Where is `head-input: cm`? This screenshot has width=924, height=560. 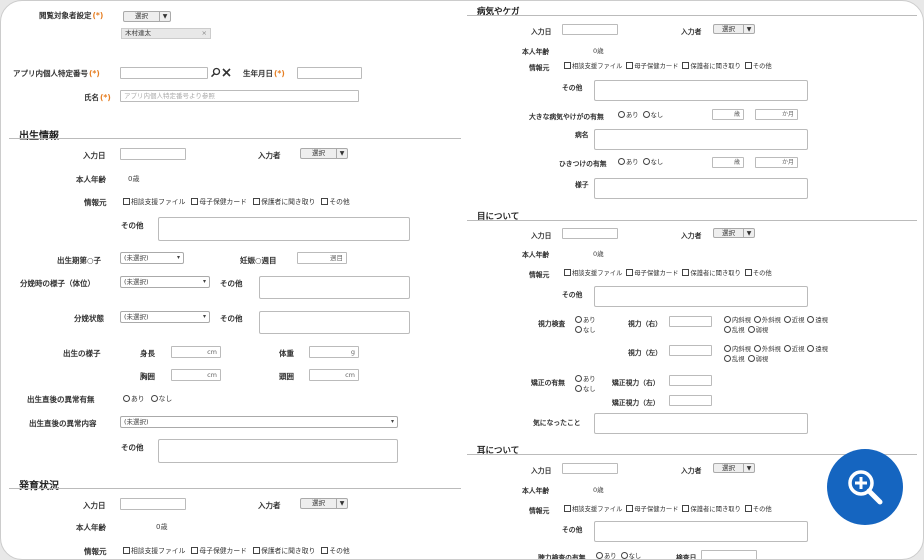
head-input: cm is located at coordinates (334, 375).